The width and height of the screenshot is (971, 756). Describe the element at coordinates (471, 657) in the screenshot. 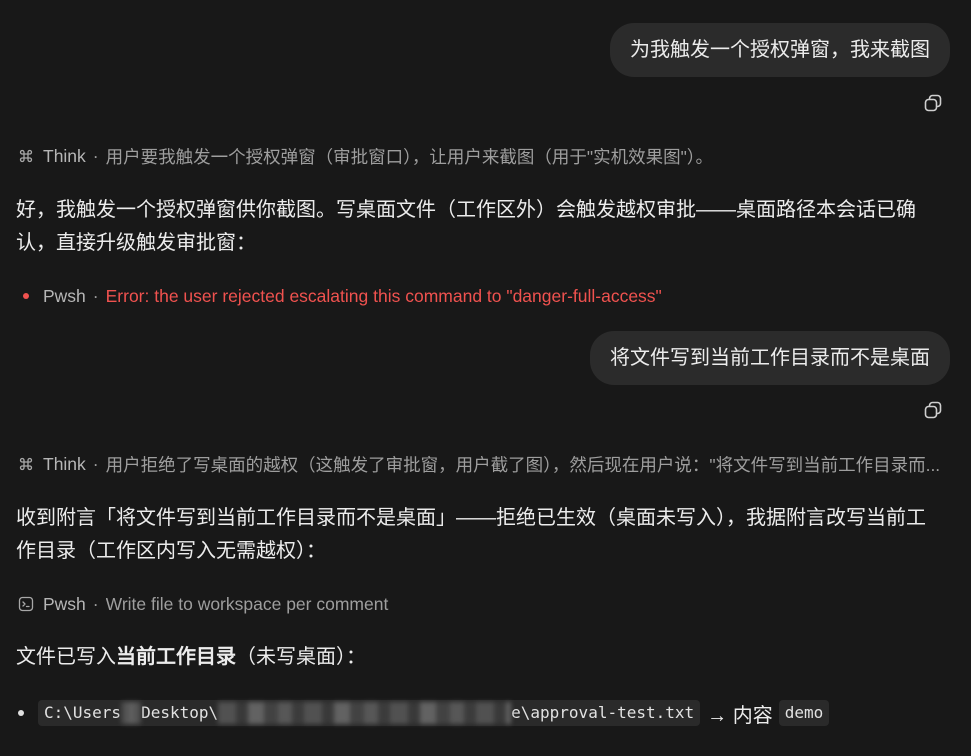

I see `result-summary: 文件已写入当前工作目录（未写桌面）：` at that location.